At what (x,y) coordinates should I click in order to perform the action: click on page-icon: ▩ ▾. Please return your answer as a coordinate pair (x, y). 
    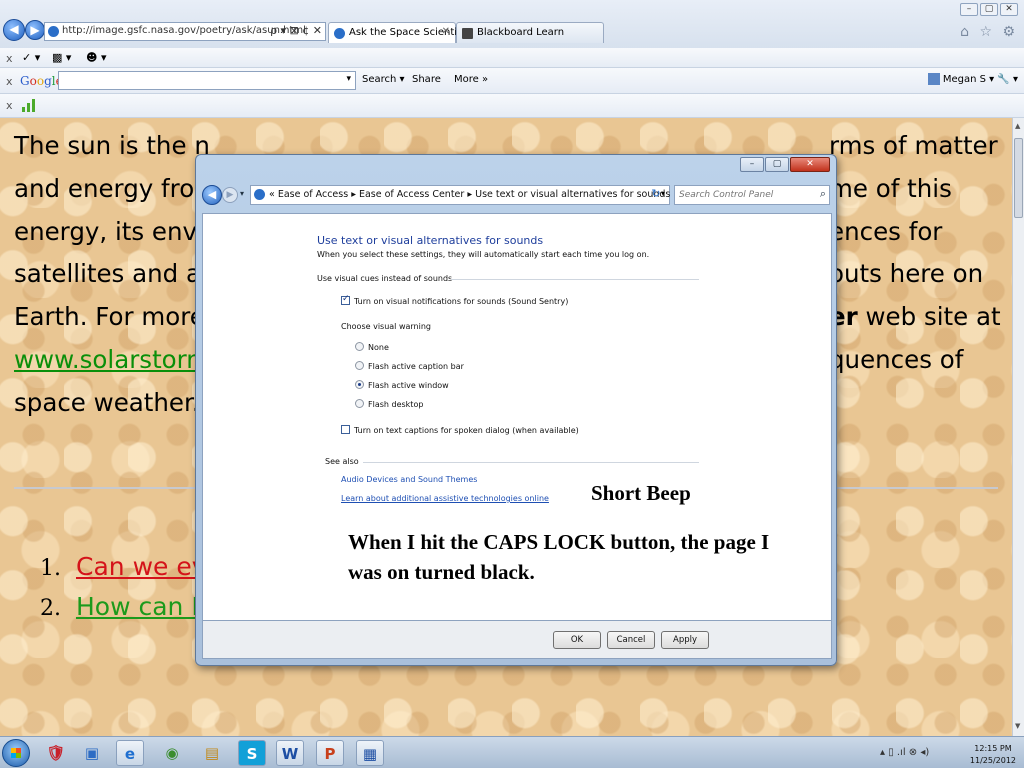
    Looking at the image, I should click on (61, 57).